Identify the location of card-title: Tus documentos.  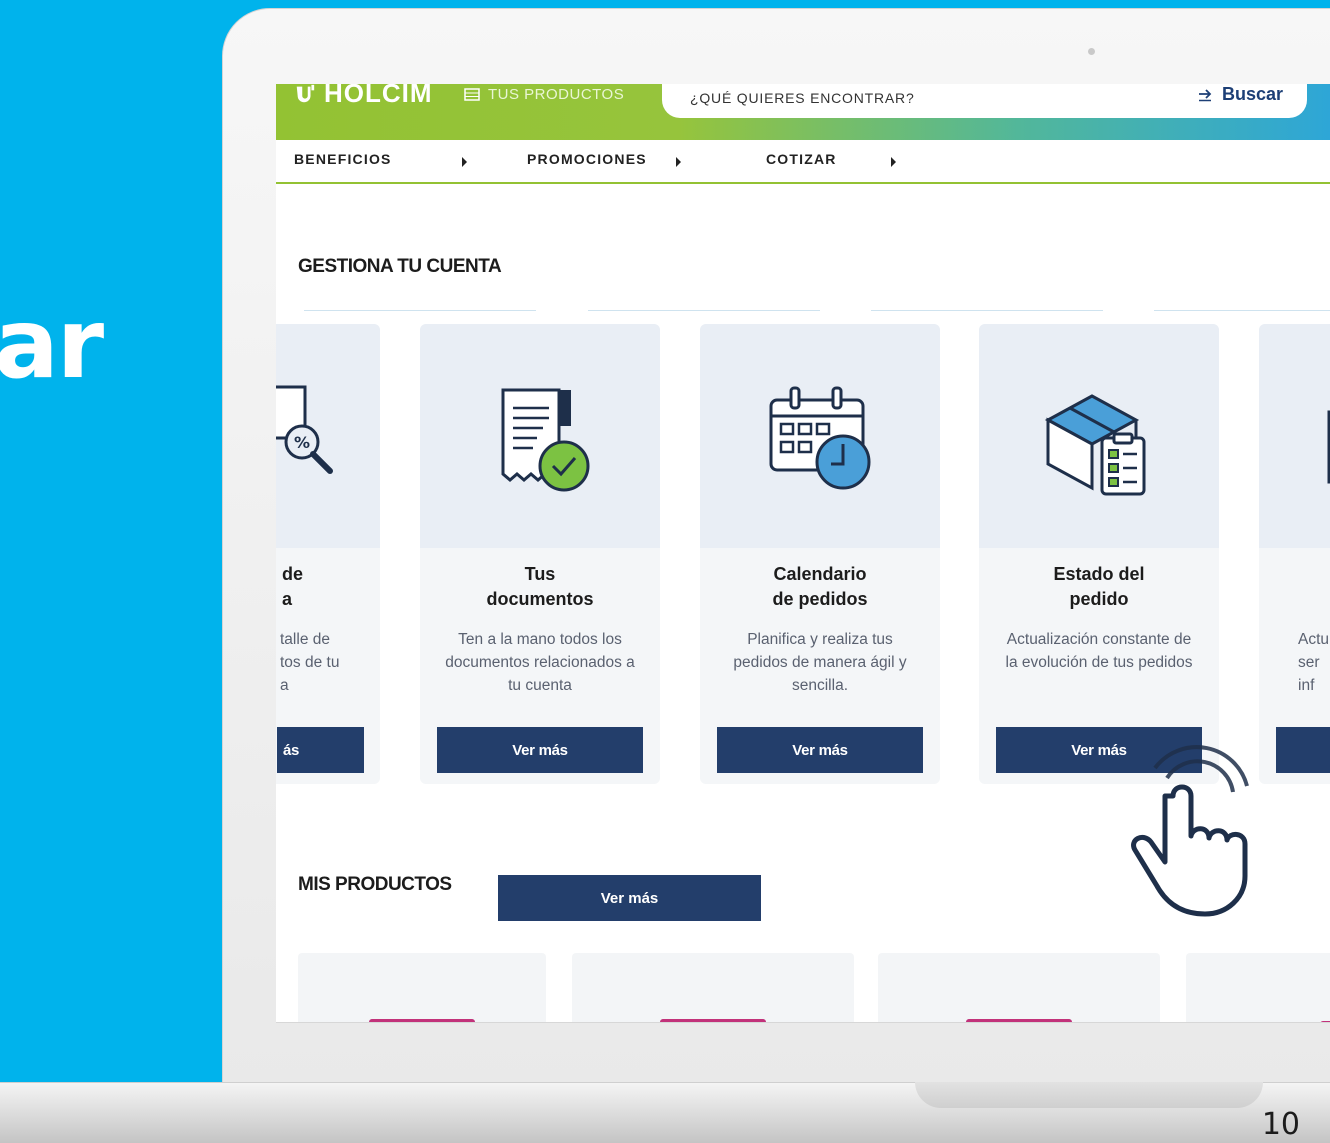
(540, 586).